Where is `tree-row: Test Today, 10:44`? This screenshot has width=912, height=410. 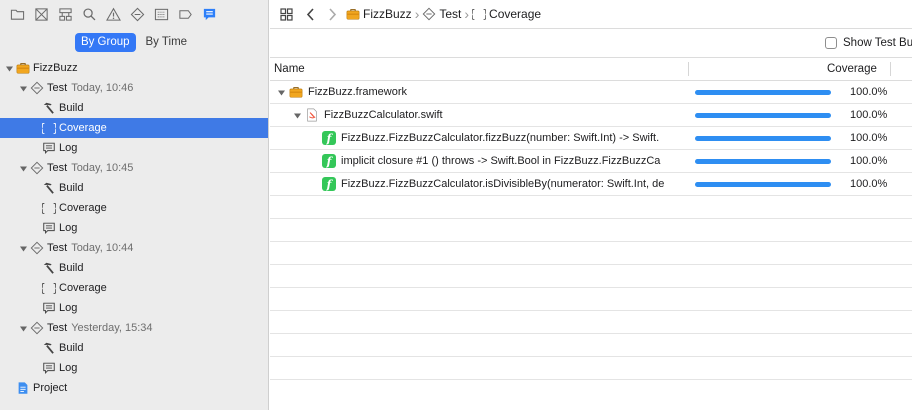 tree-row: Test Today, 10:44 is located at coordinates (134, 248).